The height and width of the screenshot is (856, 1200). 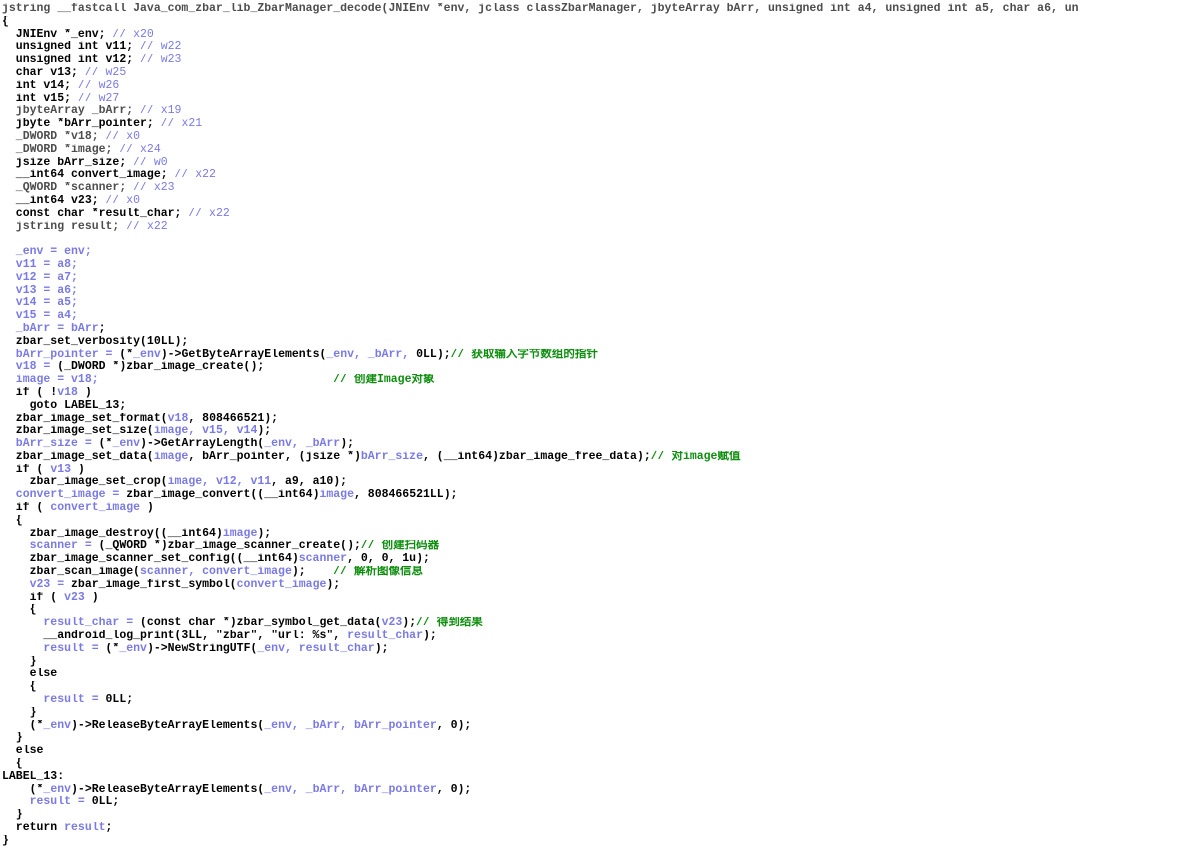 What do you see at coordinates (601, 329) in the screenshot?
I see `code-line: _bArr = bArr;` at bounding box center [601, 329].